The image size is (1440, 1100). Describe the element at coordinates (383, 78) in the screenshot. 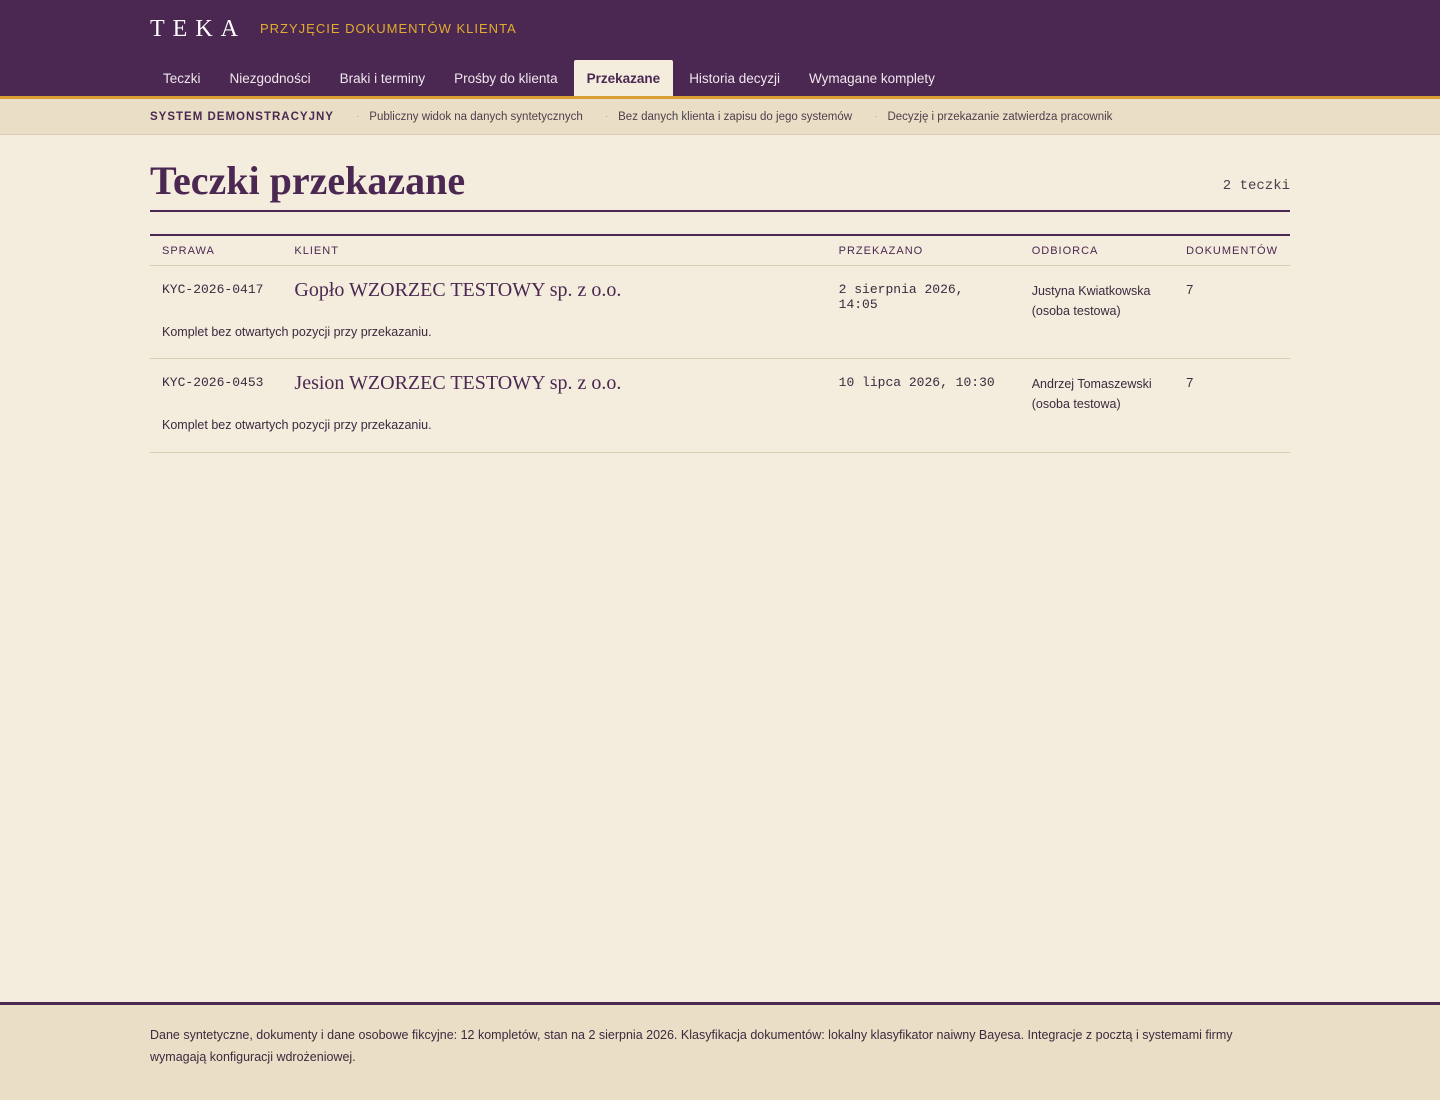

I see `tab-braki-i-terminy: Braki i terminy` at that location.